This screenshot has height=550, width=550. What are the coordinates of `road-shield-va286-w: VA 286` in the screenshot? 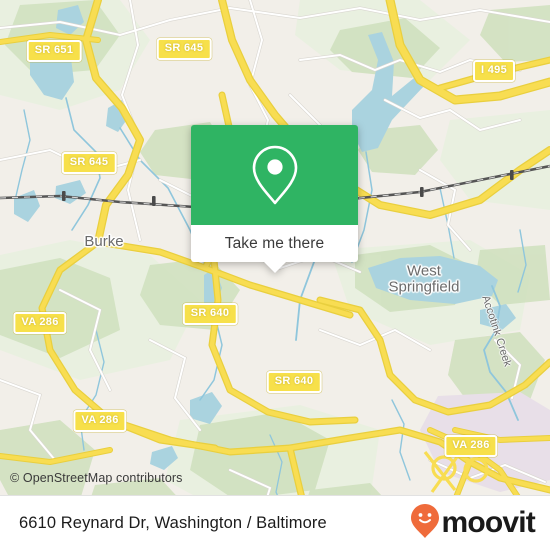 It's located at (40, 323).